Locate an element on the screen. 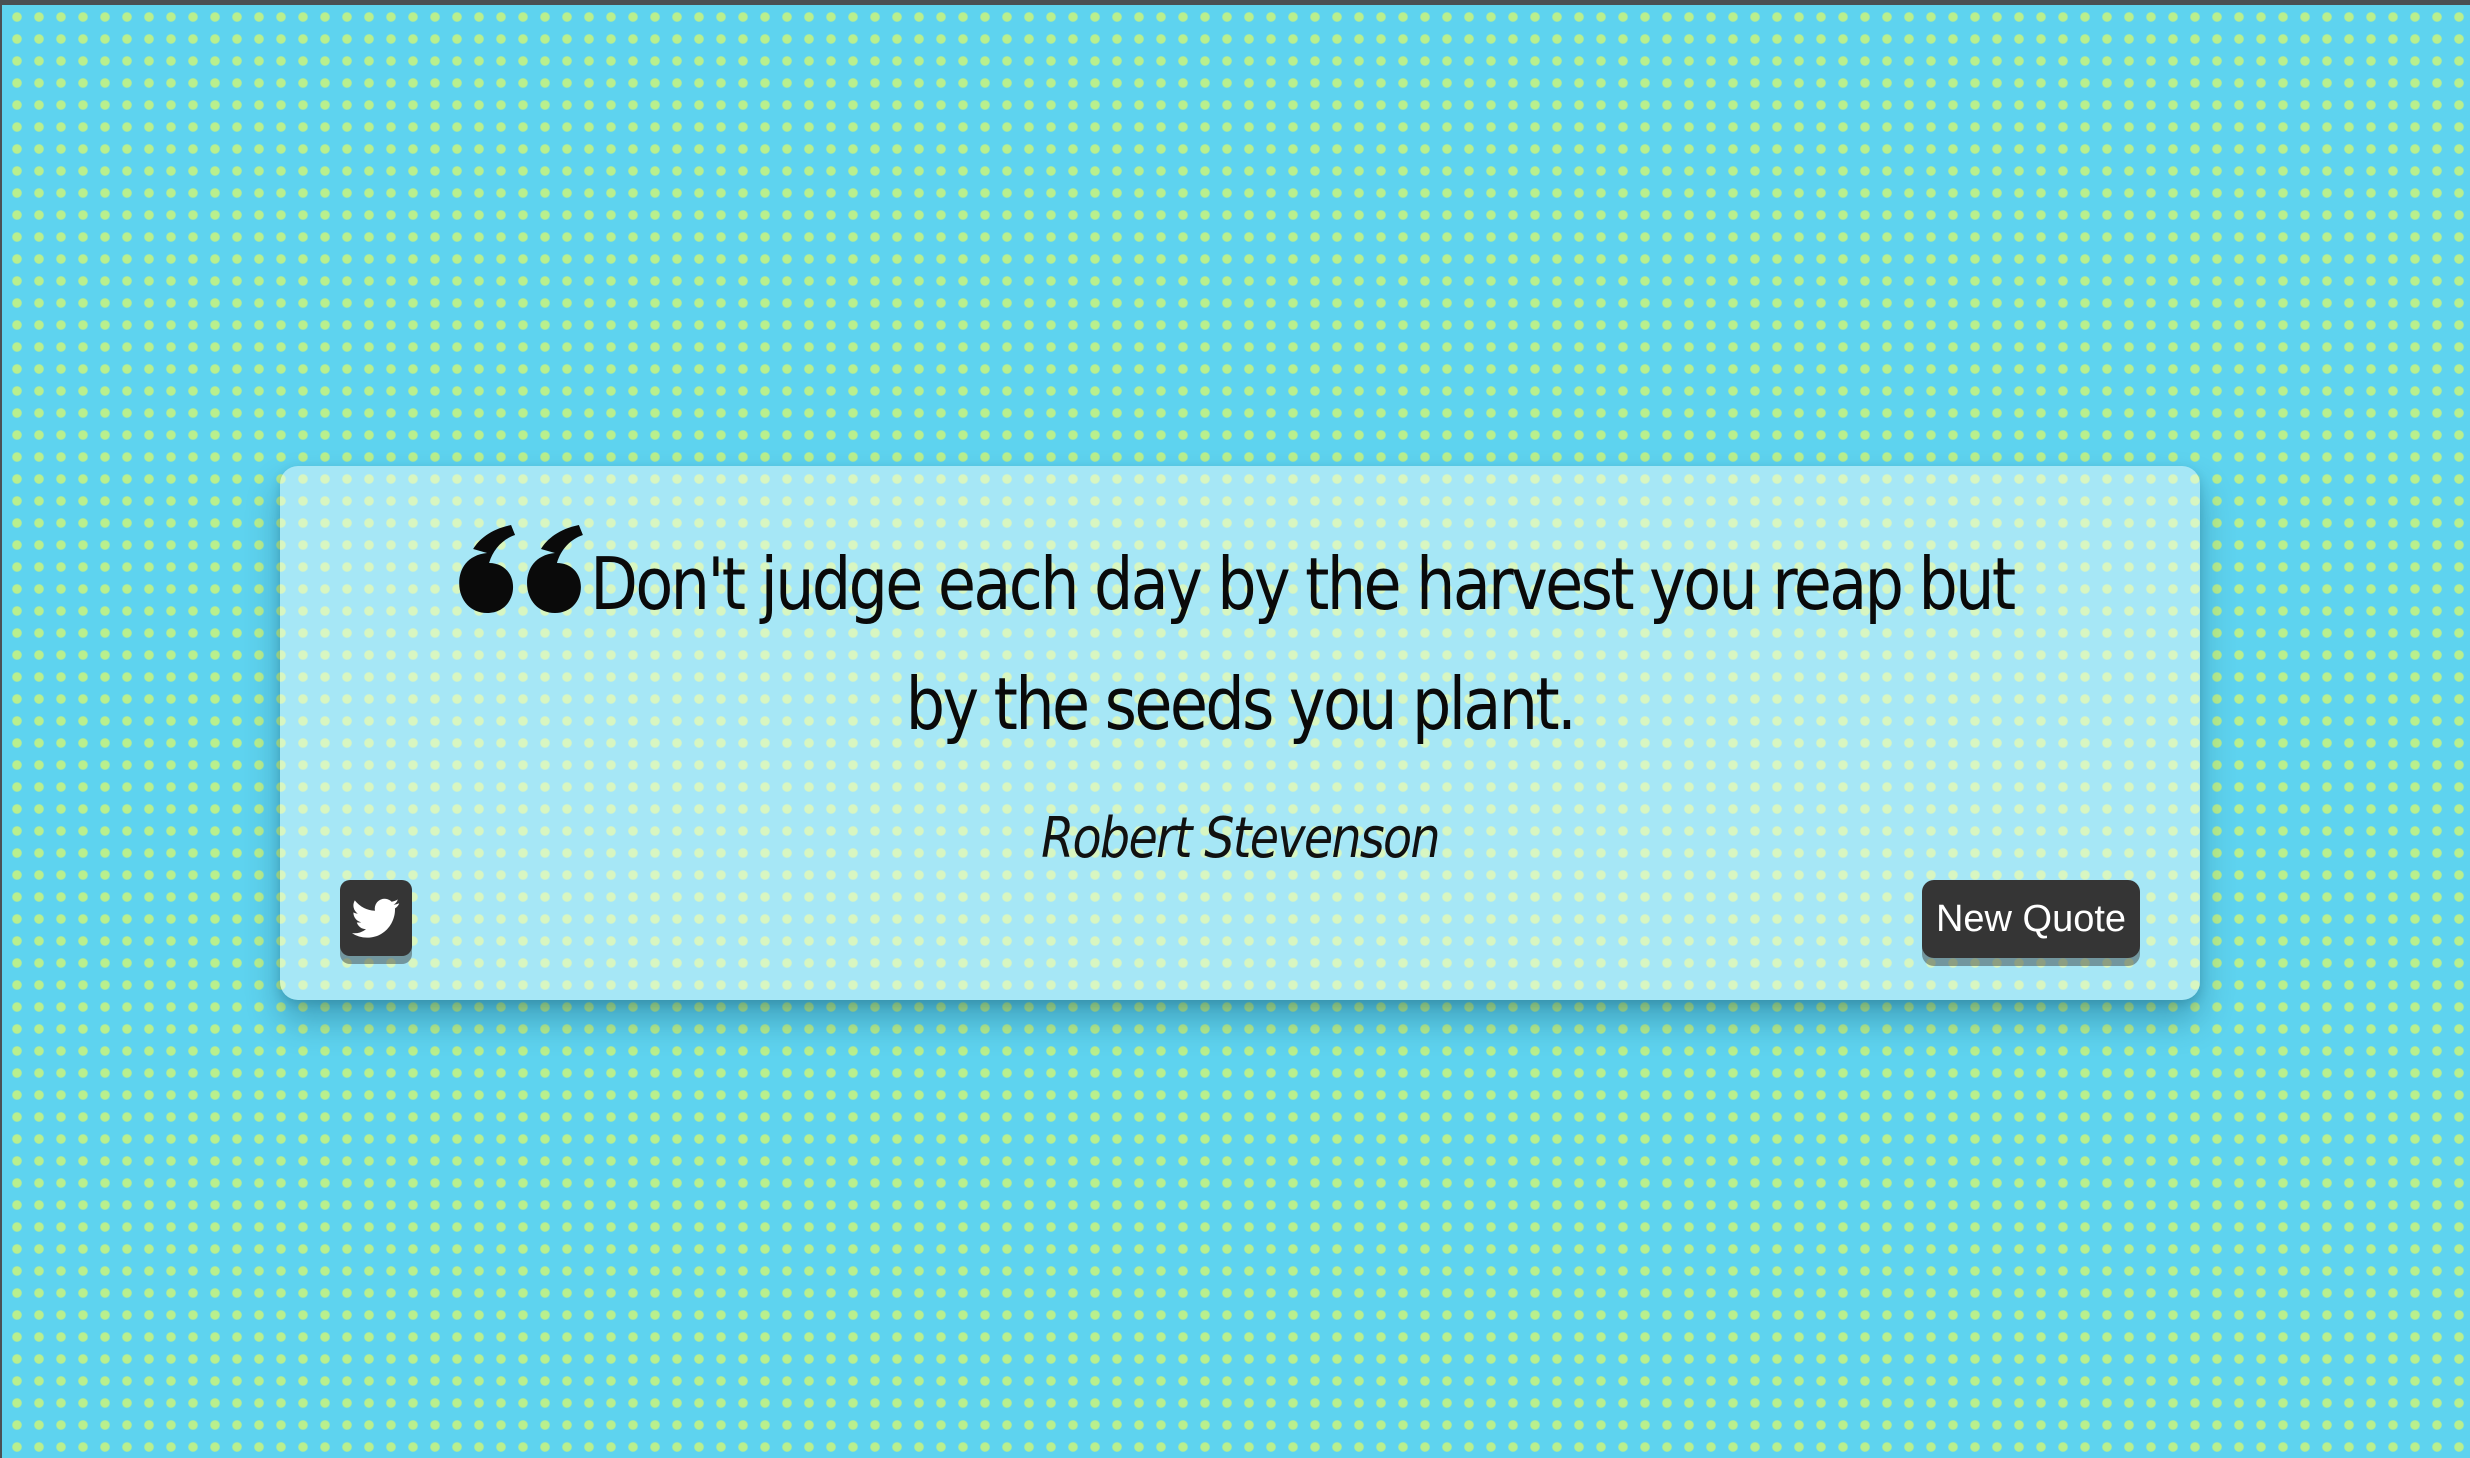 The image size is (2470, 1458). window-top-border is located at coordinates (1235, 2).